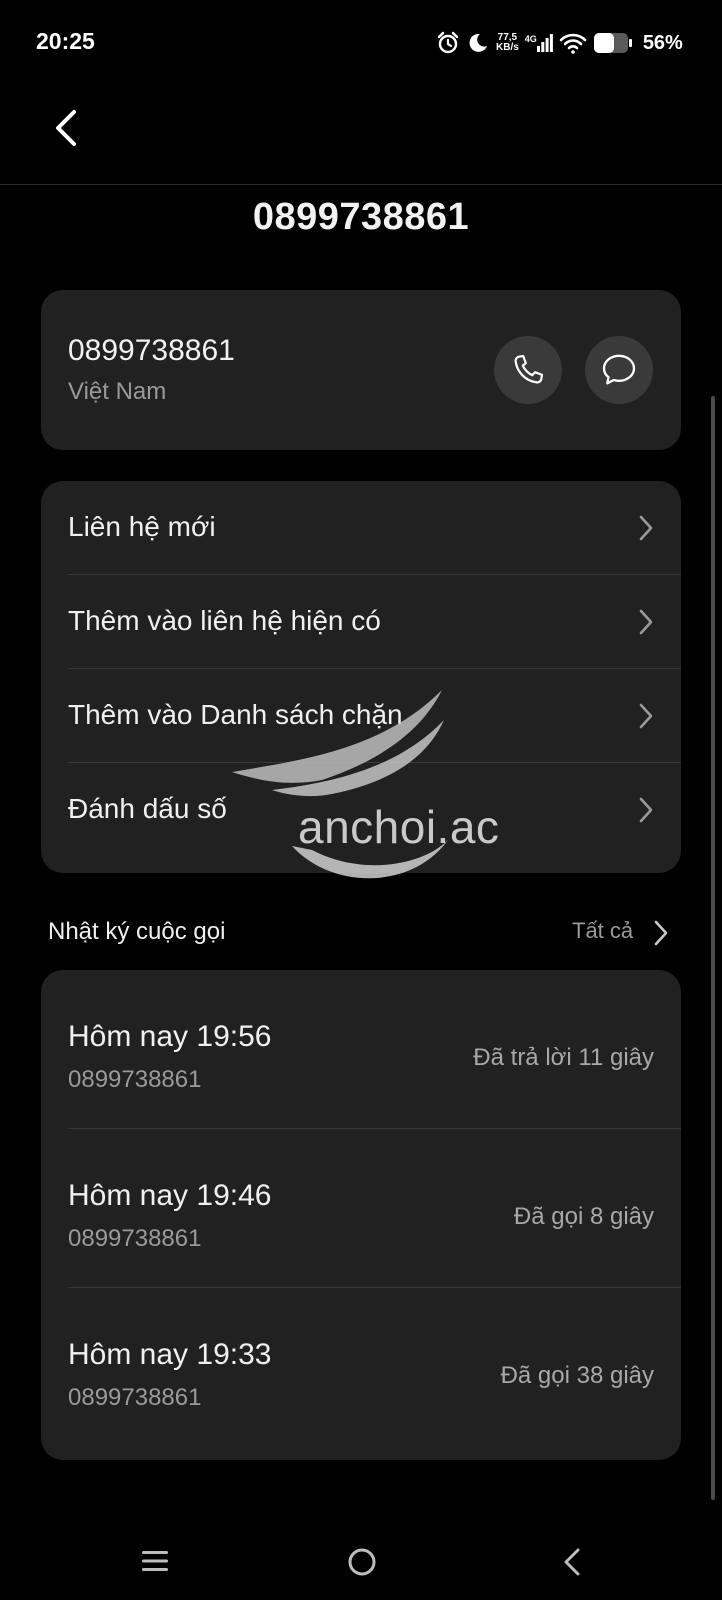 Image resolution: width=722 pixels, height=1600 pixels. What do you see at coordinates (361, 217) in the screenshot?
I see `page-title: 0899738861` at bounding box center [361, 217].